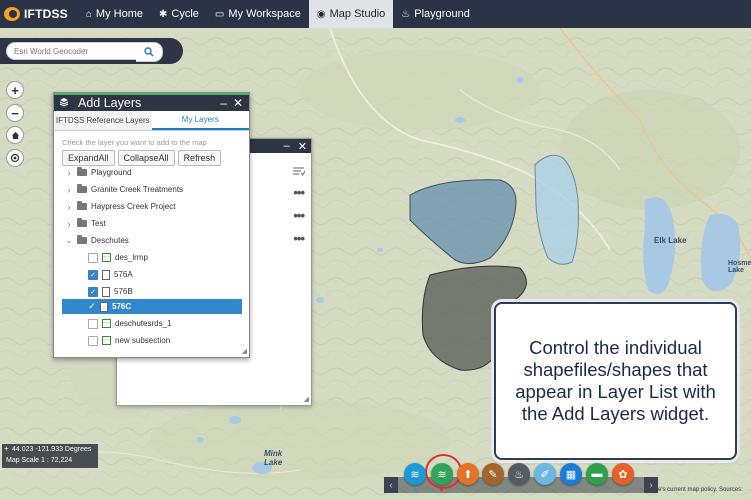 Image resolution: width=751 pixels, height=500 pixels. I want to click on tree-layer-des-lrmp: des_lrmp, so click(163, 257).